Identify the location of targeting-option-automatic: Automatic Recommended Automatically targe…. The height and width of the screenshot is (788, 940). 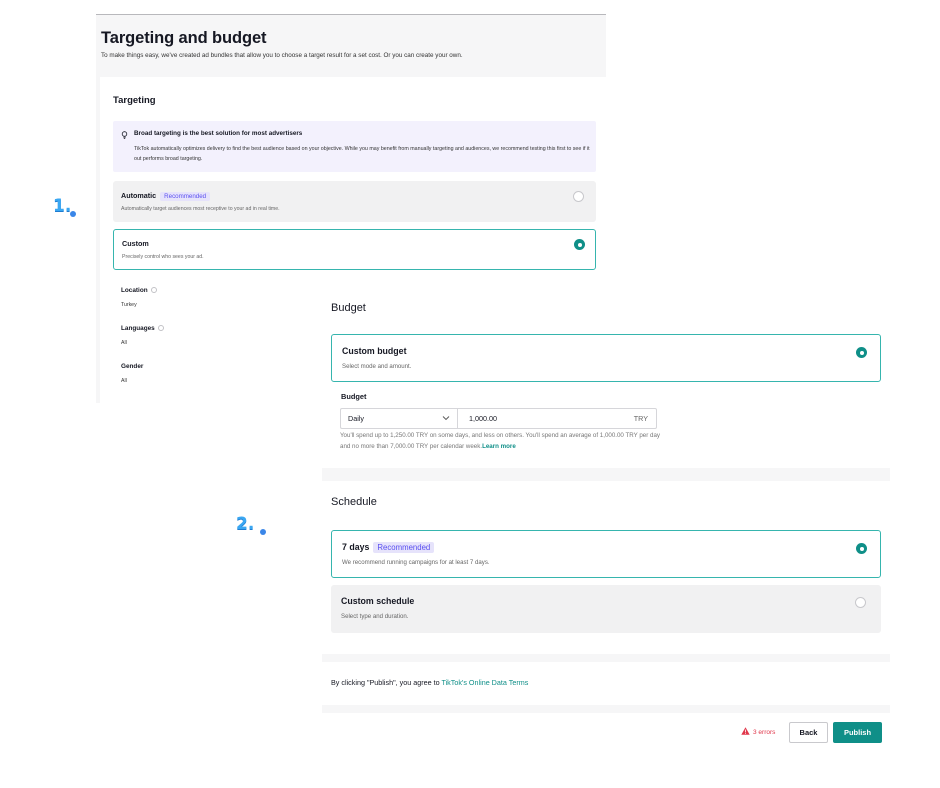
(354, 201).